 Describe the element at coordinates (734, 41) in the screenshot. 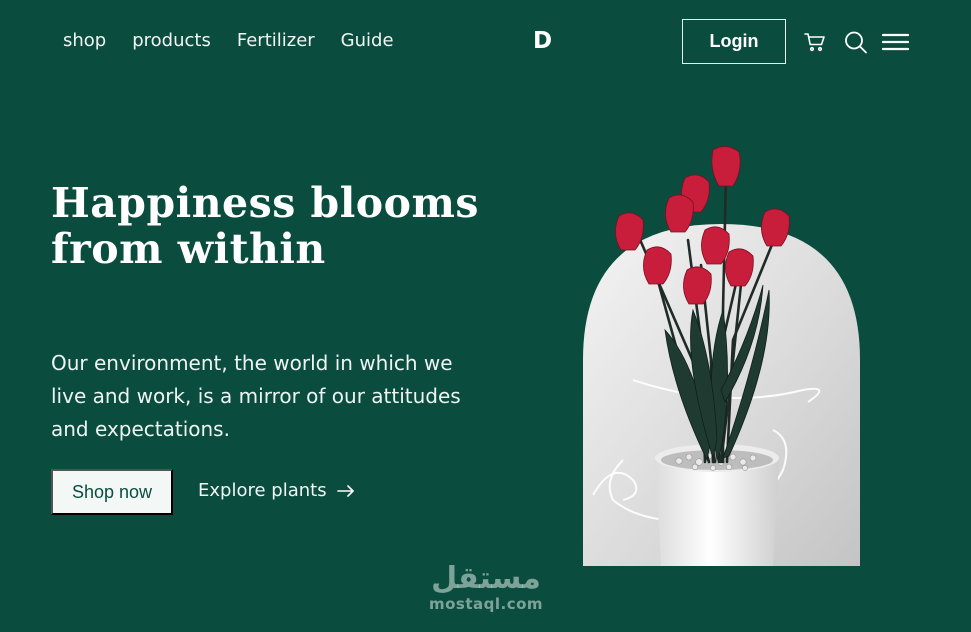

I see `login-button: Login` at that location.